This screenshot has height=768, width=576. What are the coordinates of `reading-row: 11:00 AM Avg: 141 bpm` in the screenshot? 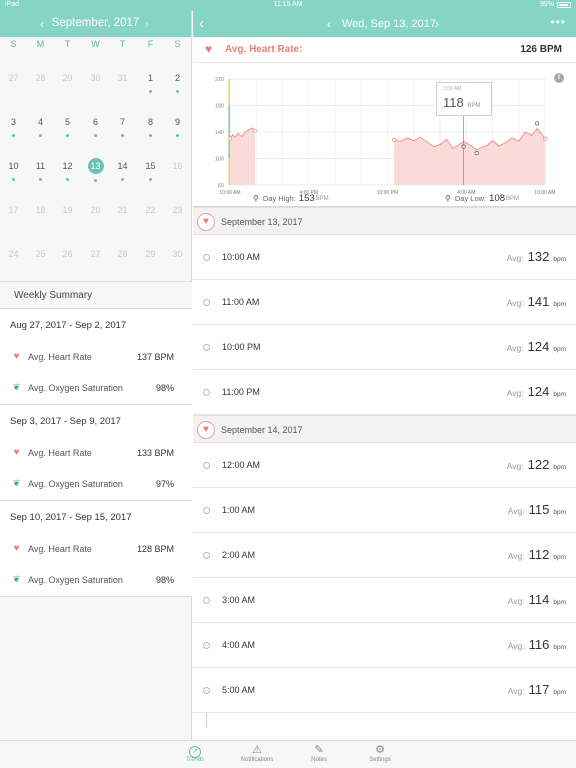 It's located at (384, 302).